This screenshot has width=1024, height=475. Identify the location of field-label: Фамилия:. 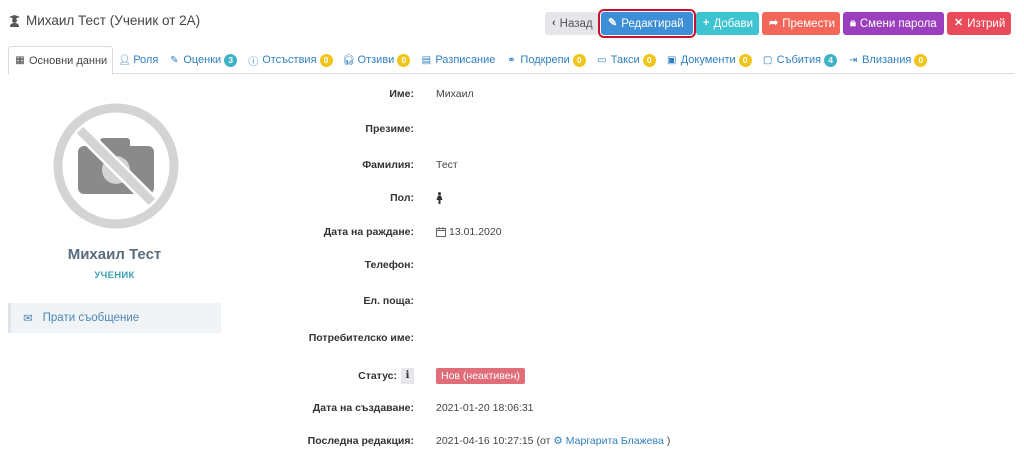
(388, 165).